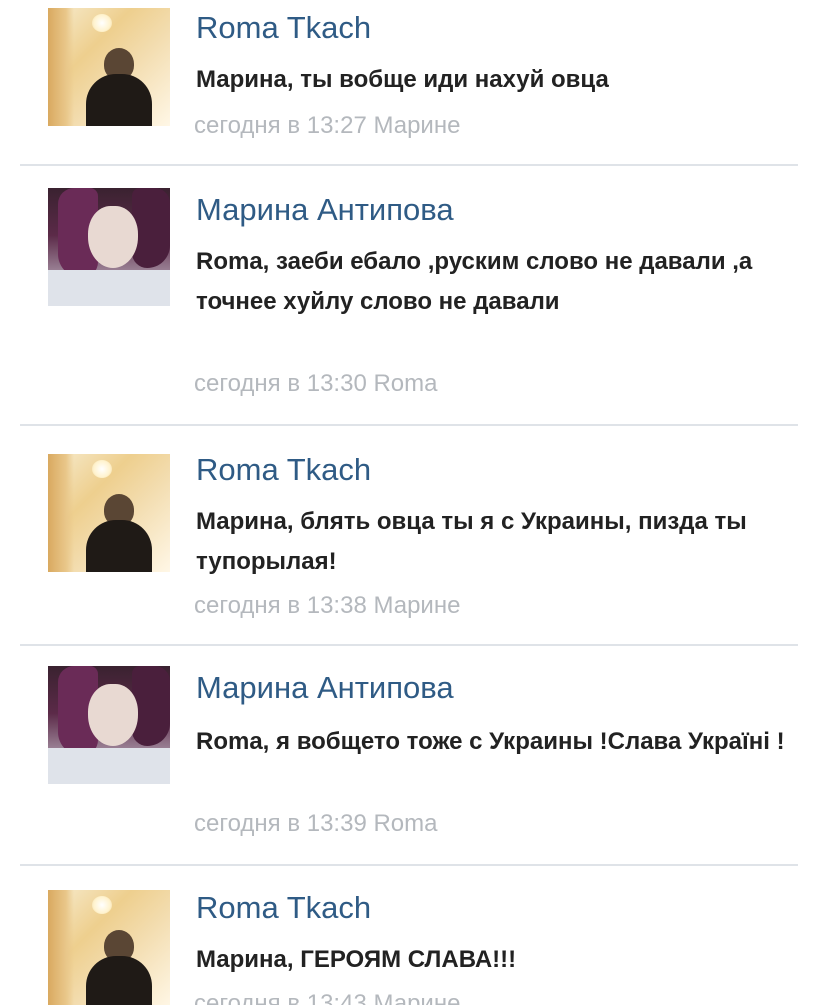 The width and height of the screenshot is (828, 1005). I want to click on comment-meta: сегодня в 13:43 Марине, so click(327, 997).